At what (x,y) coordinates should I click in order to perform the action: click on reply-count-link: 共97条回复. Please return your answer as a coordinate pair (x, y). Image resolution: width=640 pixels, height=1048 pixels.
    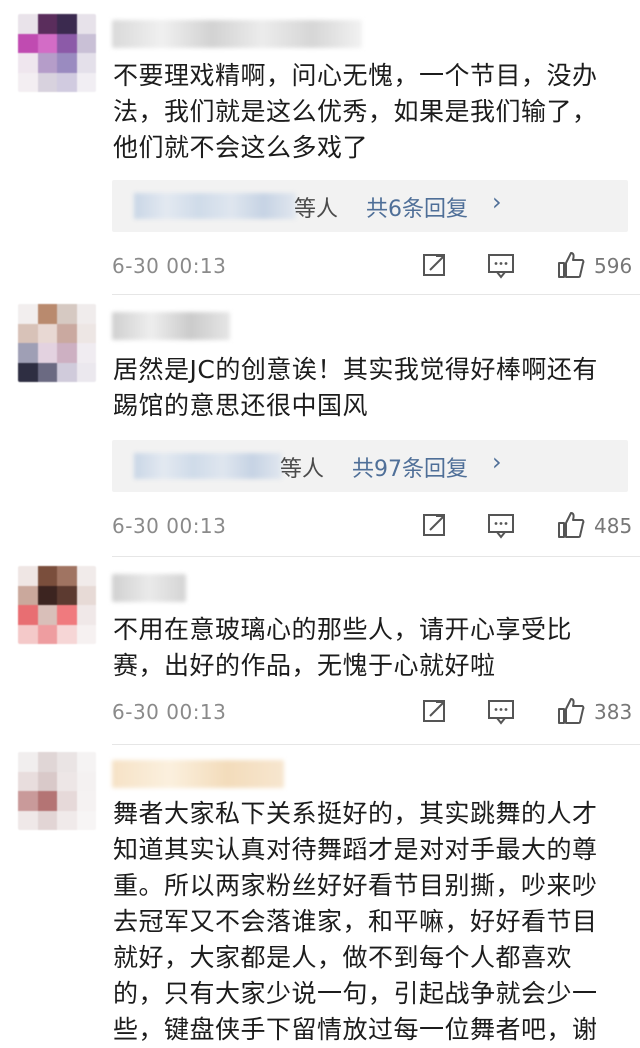
    Looking at the image, I should click on (410, 467).